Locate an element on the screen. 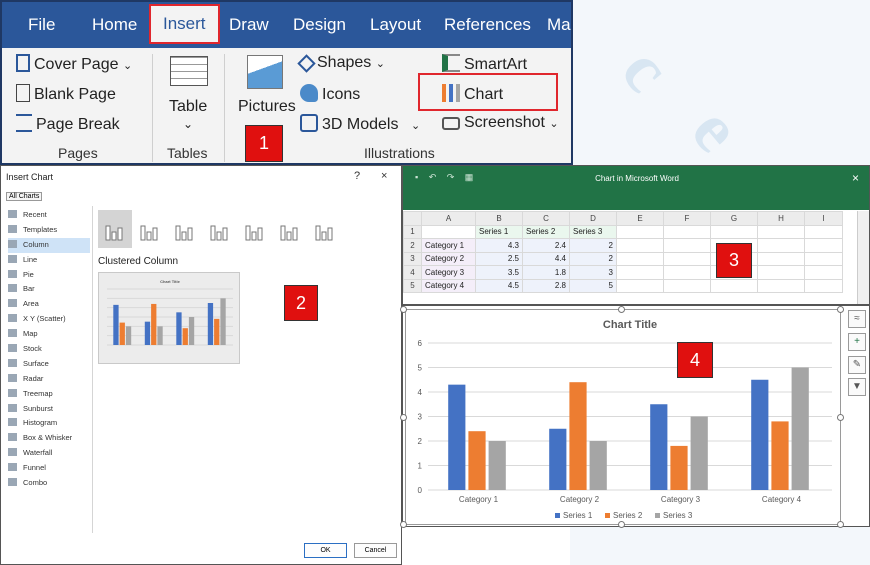  pictures-button: Pictures is located at coordinates (267, 107).